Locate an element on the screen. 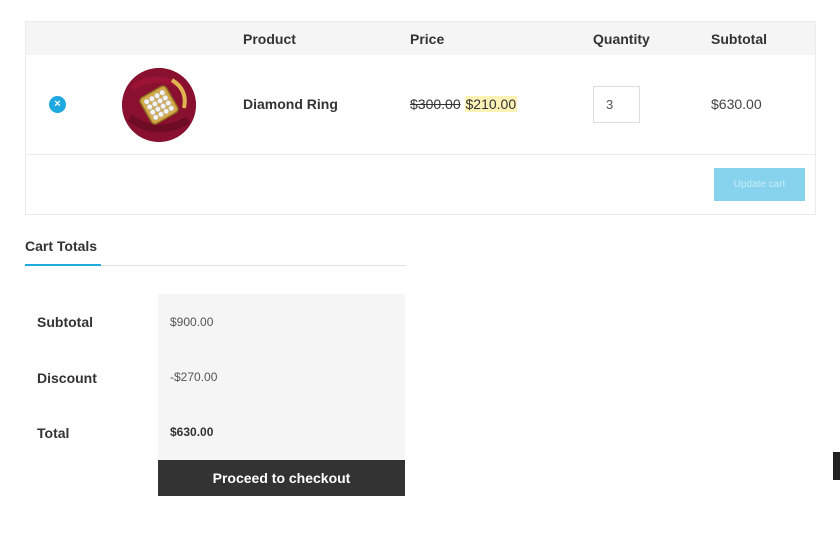  diamond-ring-icon is located at coordinates (159, 105).